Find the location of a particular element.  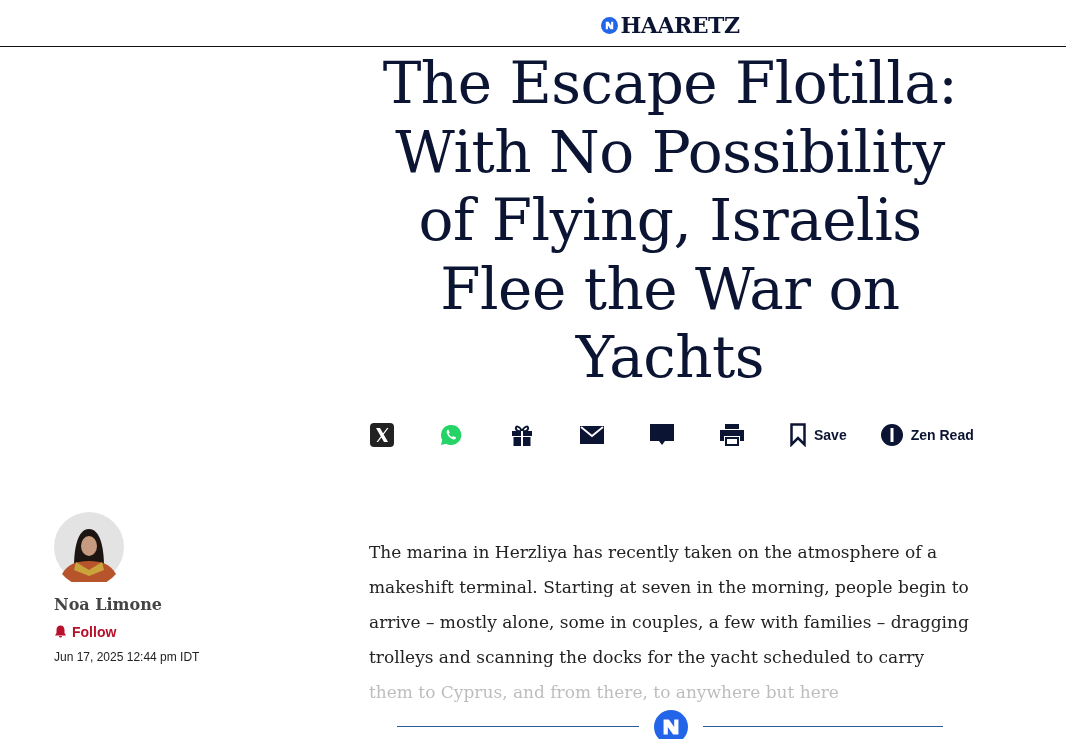

author-name: Noa Limone is located at coordinates (108, 604).